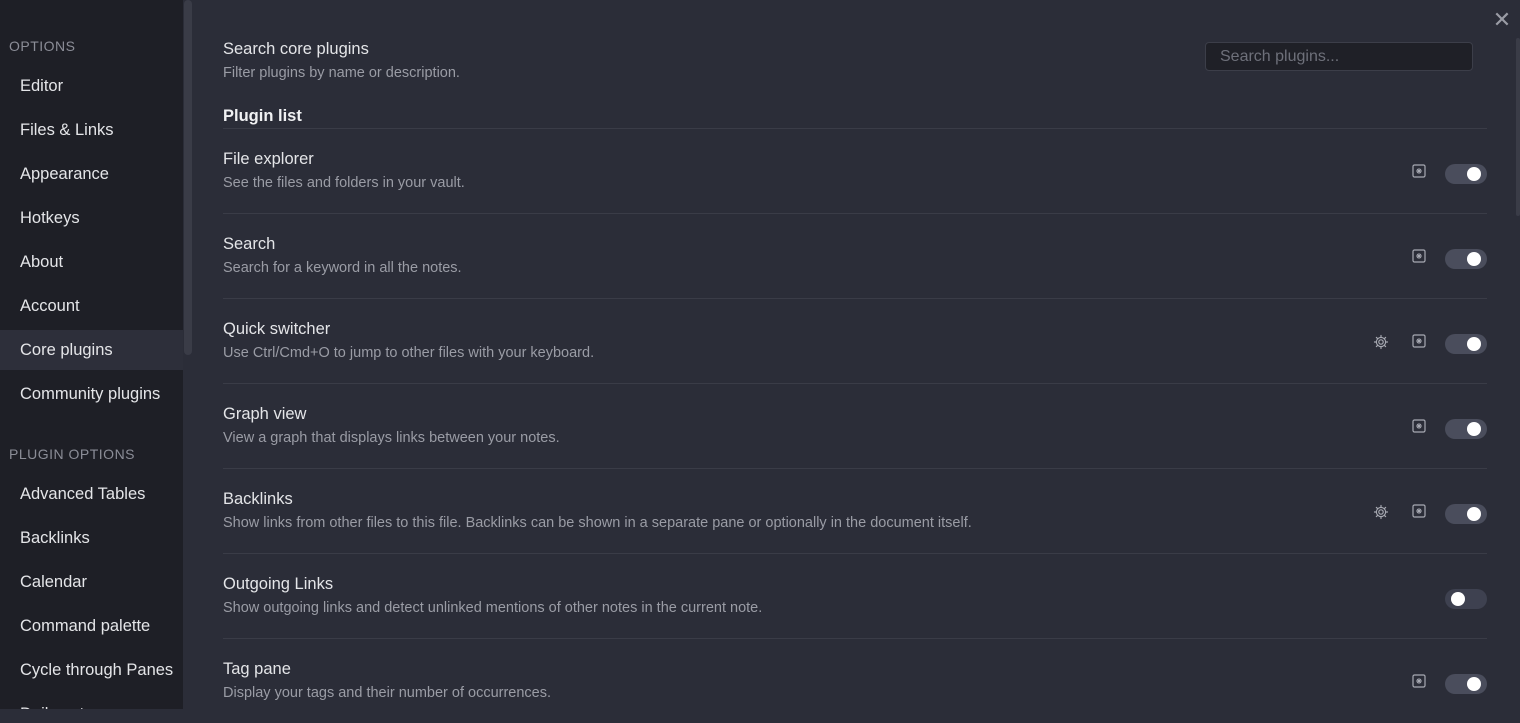  I want to click on sidebar-item-core-plugins: Core plugins, so click(91, 350).